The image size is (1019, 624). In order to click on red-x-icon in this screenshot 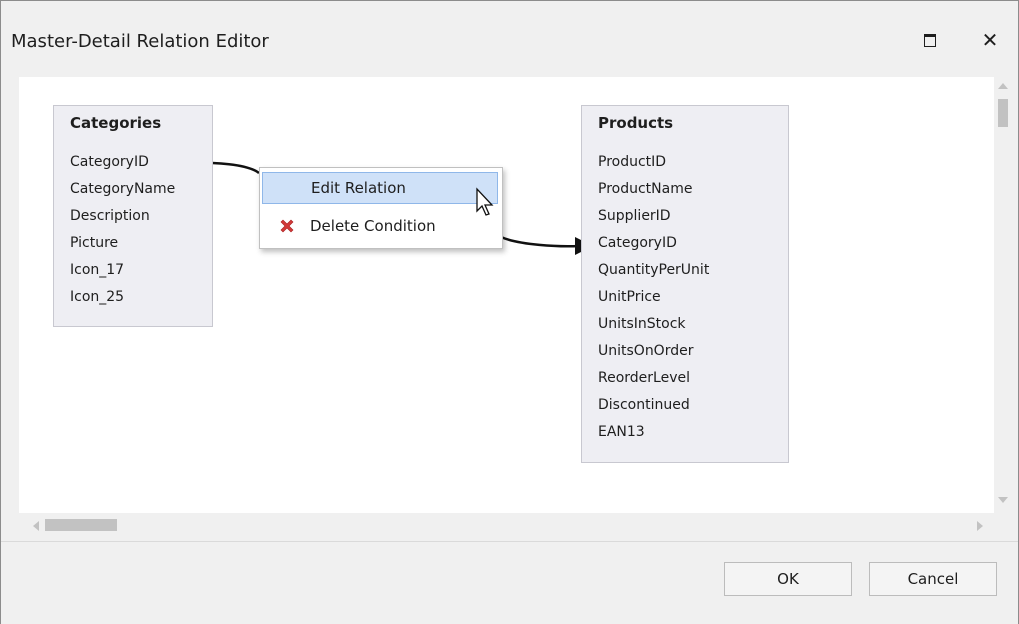, I will do `click(287, 226)`.